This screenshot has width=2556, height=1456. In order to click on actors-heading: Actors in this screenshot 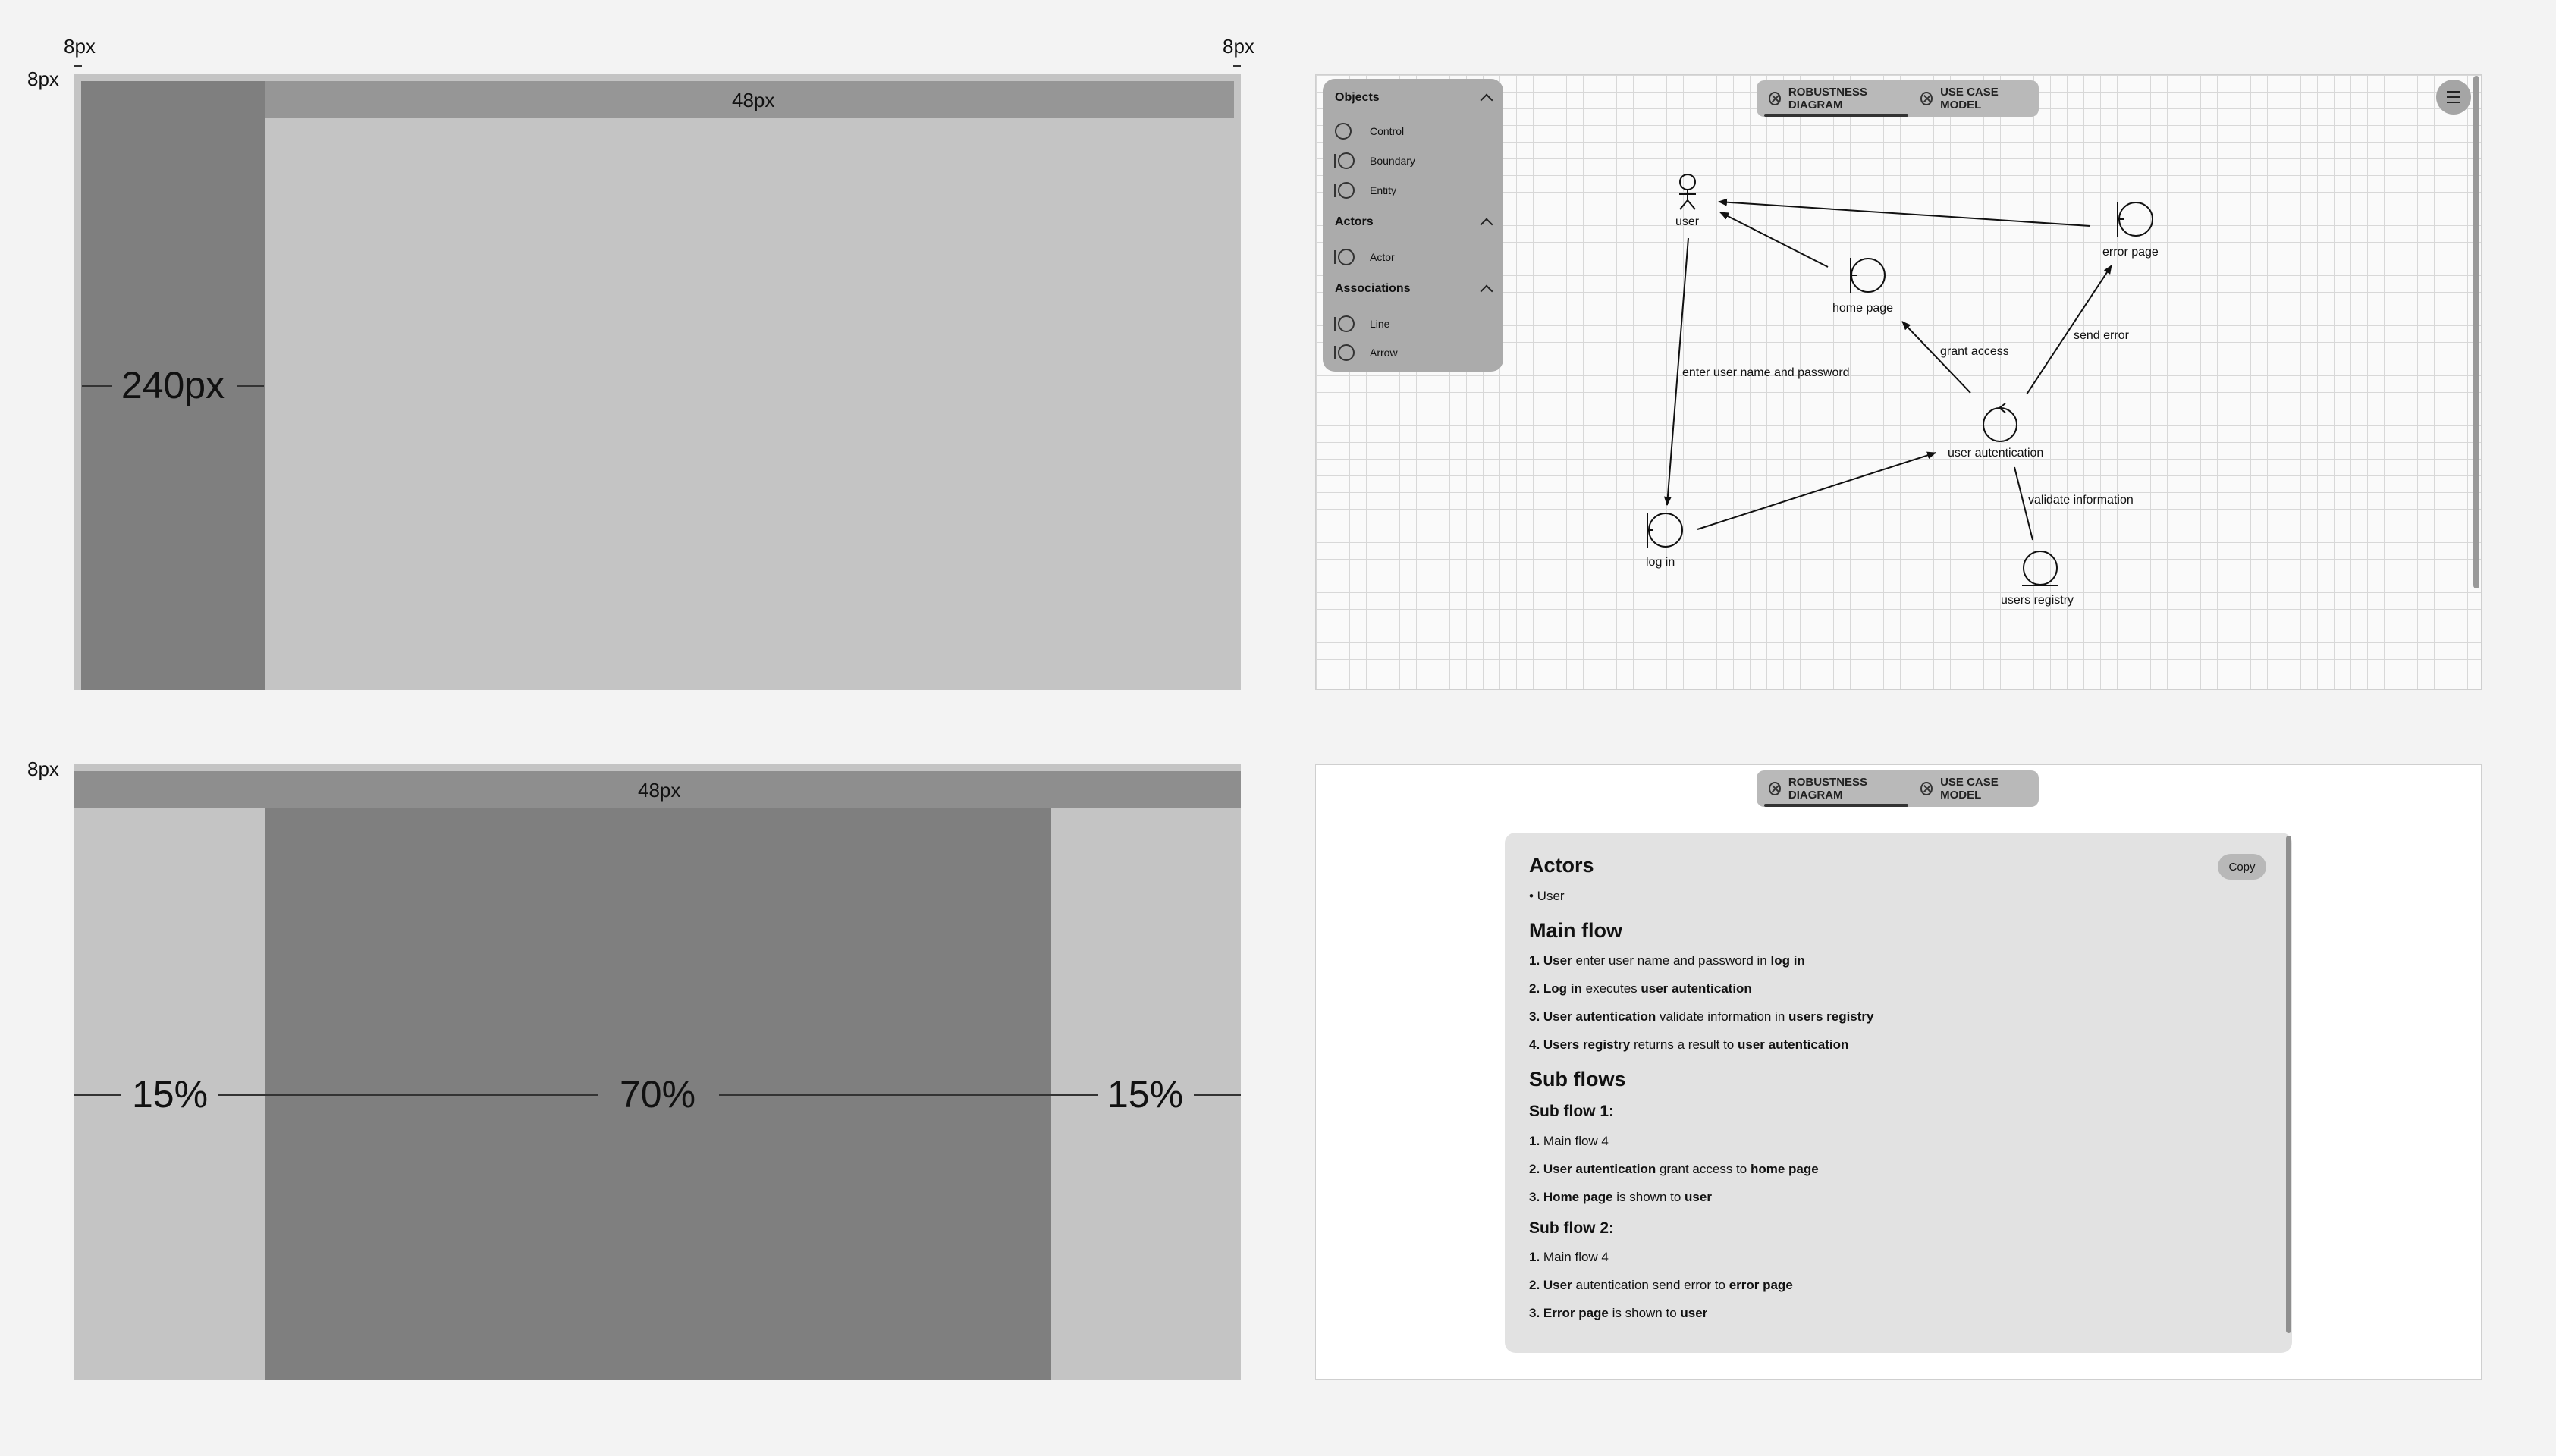, I will do `click(1561, 865)`.